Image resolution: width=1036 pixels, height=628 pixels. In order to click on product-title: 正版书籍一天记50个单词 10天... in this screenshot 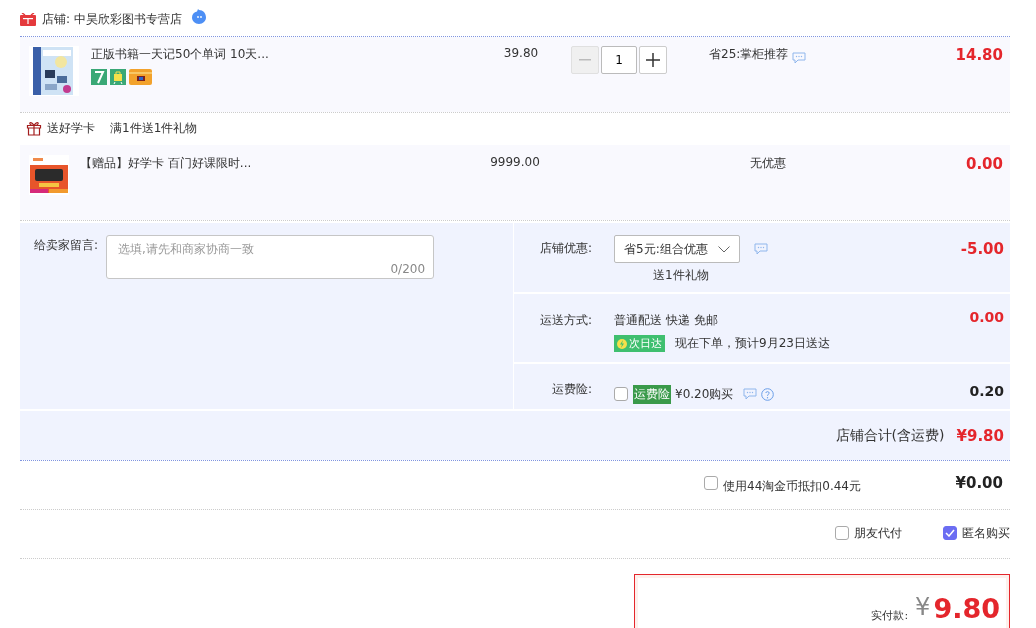, I will do `click(286, 54)`.